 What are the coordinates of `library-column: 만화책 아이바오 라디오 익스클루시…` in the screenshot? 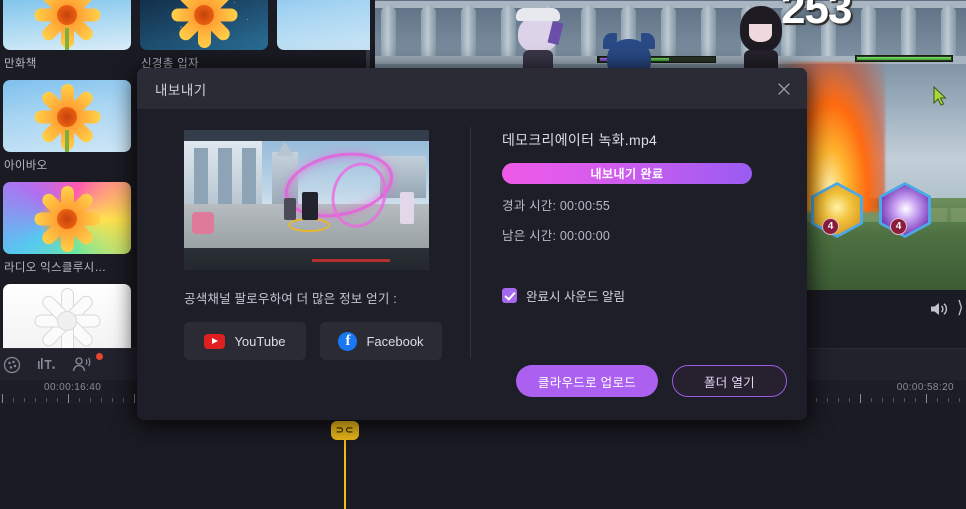 It's located at (69, 174).